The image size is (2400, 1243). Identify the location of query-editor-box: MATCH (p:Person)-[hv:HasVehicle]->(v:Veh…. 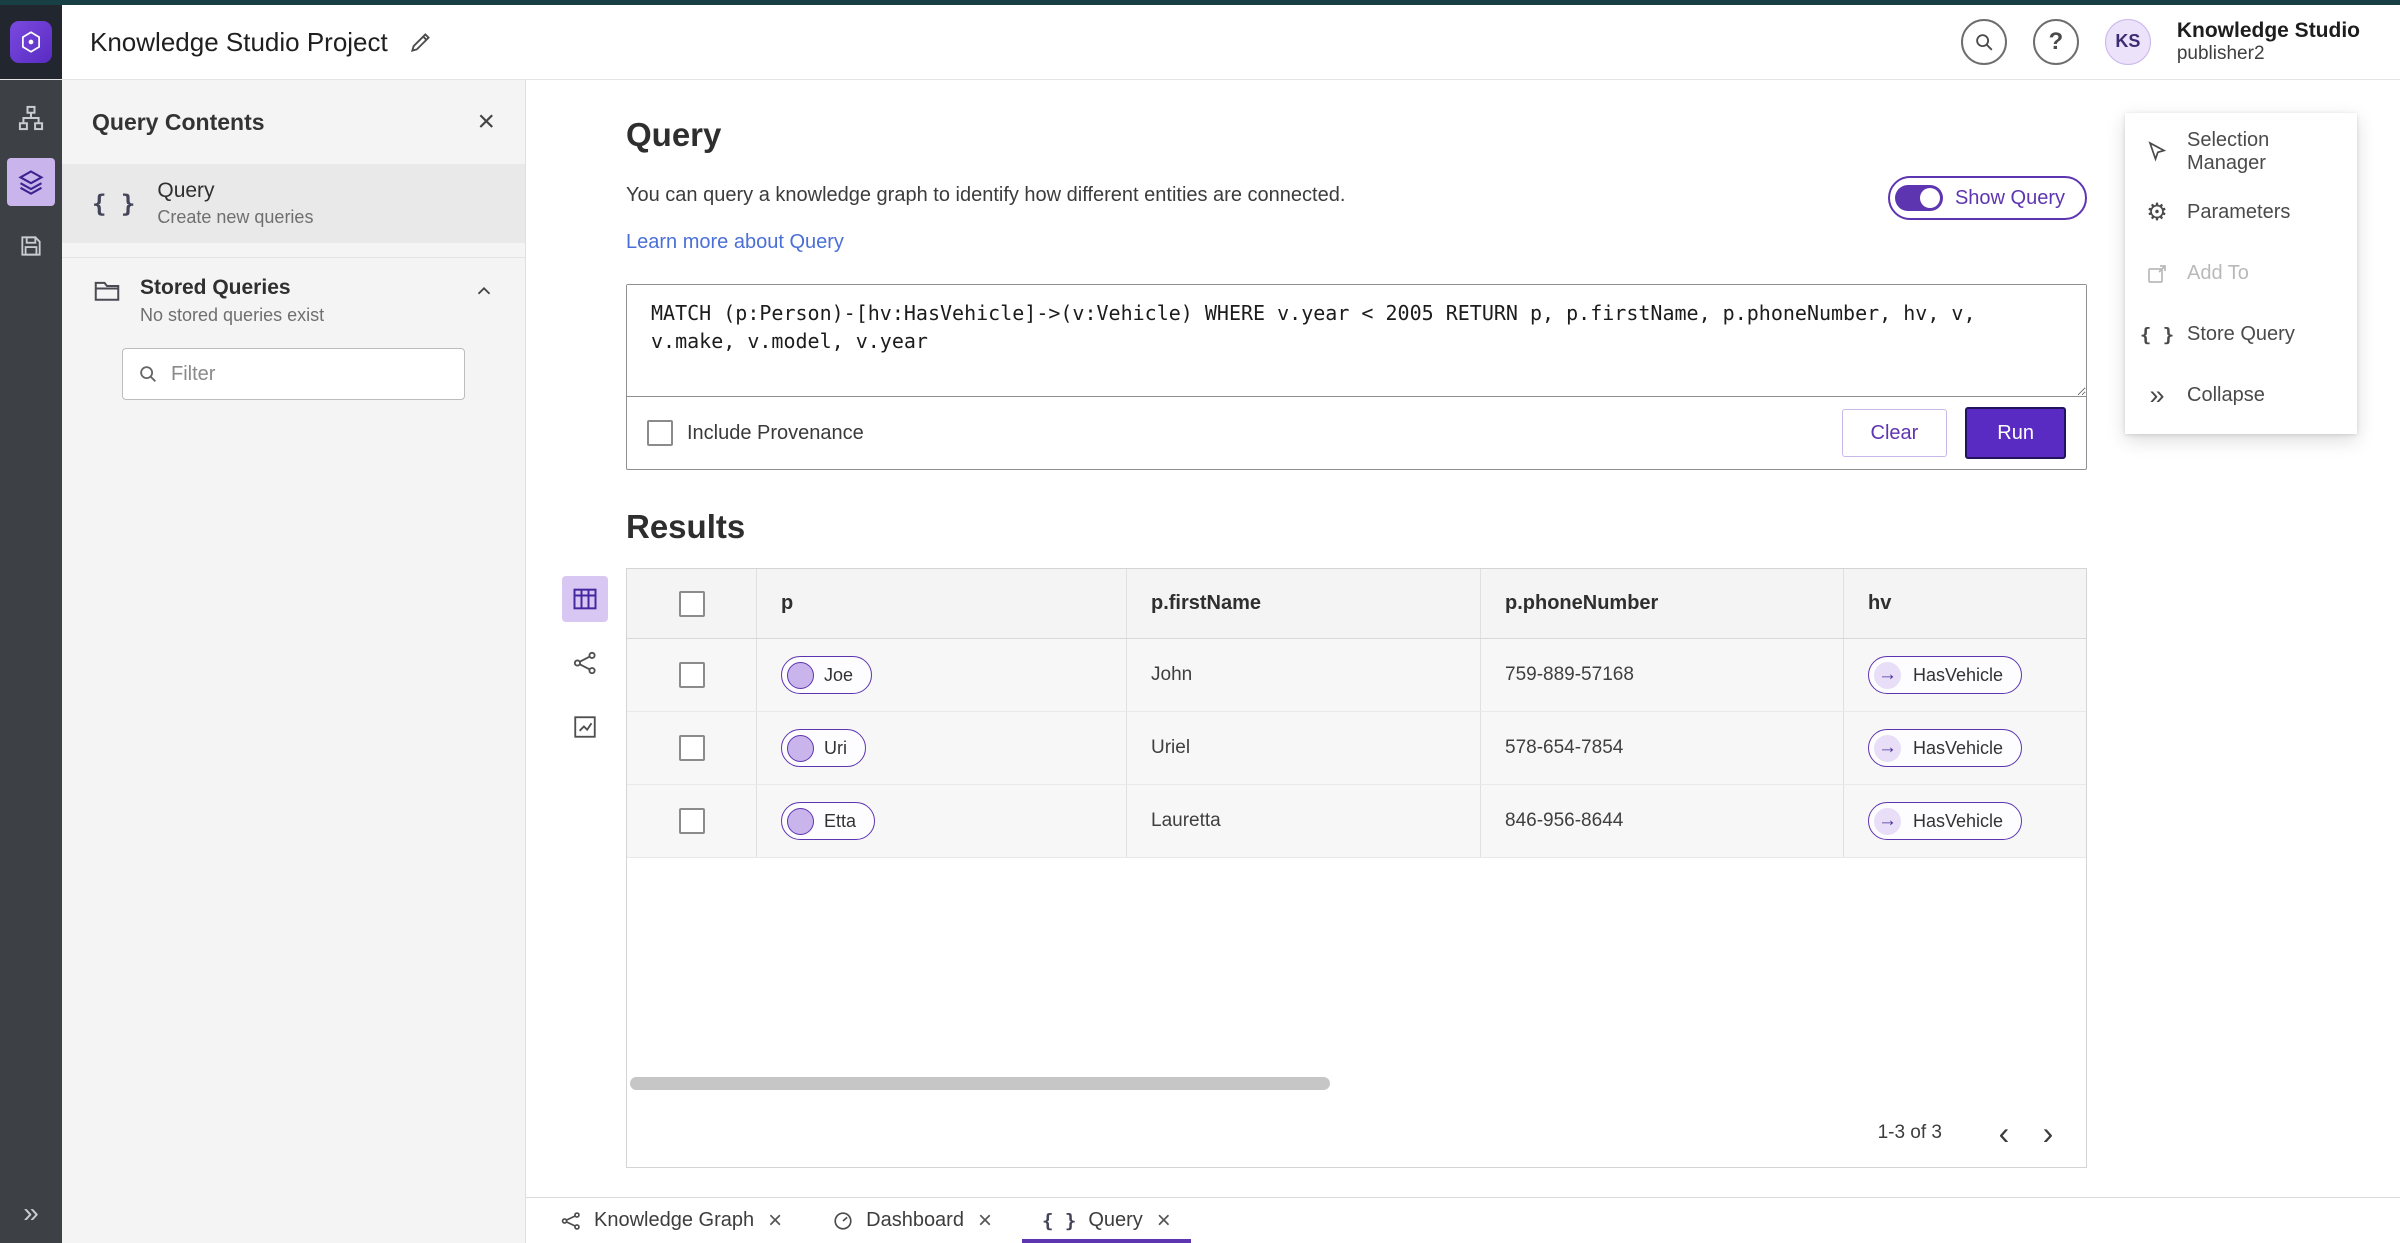
(1356, 377).